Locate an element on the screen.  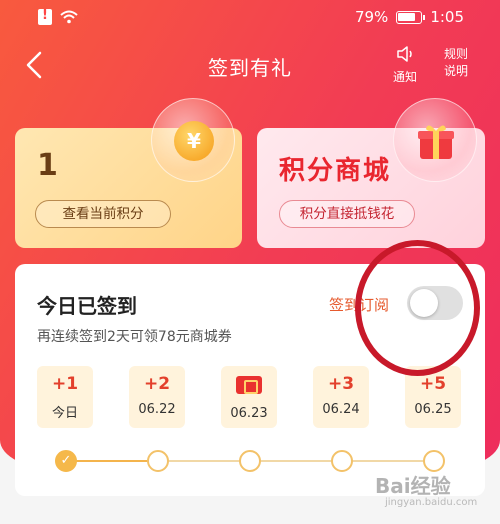
clock: 1:05 is located at coordinates (447, 17).